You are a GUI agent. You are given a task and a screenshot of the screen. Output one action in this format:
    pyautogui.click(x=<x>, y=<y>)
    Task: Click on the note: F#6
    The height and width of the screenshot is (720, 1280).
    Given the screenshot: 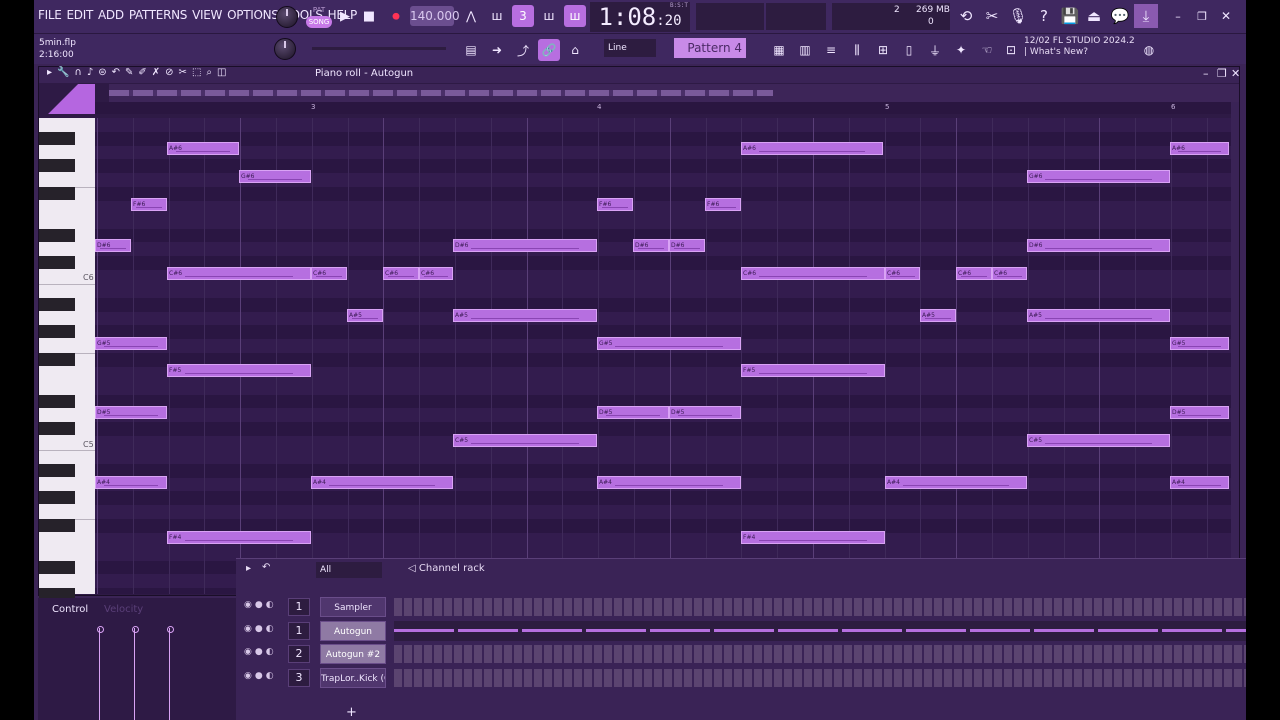 What is the action you would take?
    pyautogui.click(x=723, y=204)
    